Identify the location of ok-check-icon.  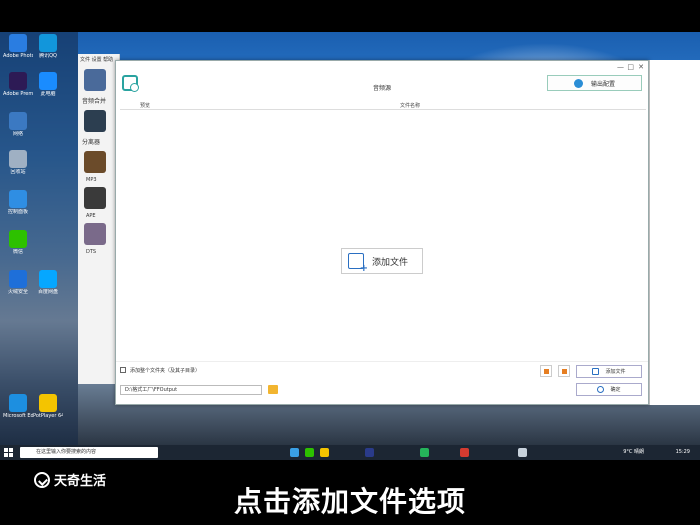
(601, 389).